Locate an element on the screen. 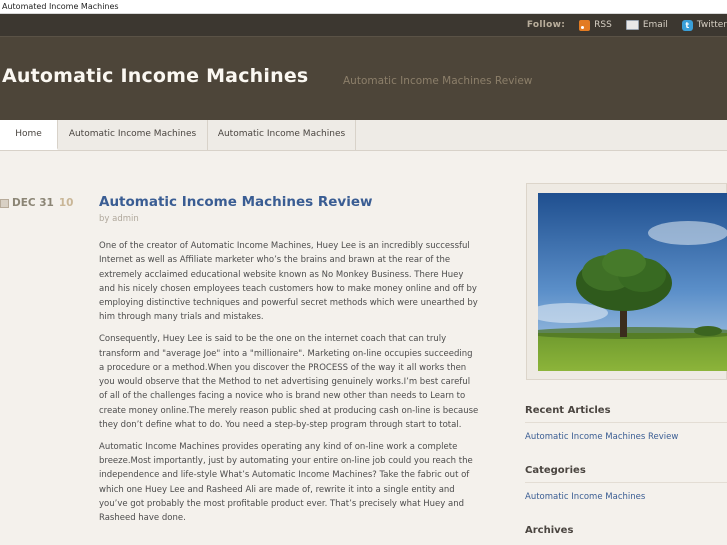  rss-link: RSS is located at coordinates (595, 25).